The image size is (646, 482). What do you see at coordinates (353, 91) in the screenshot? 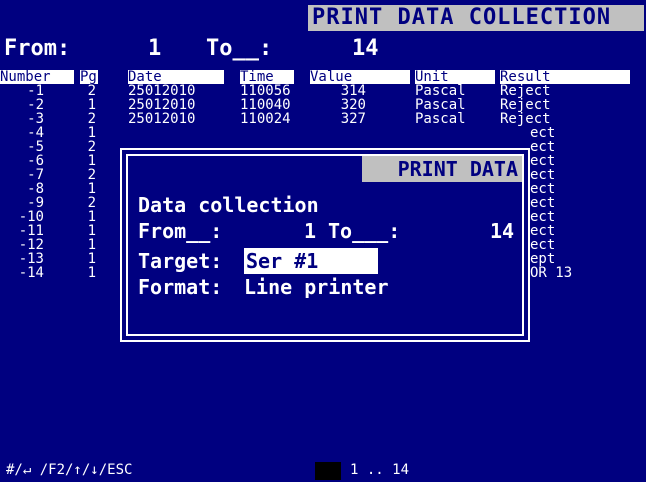
I see `cell-value: 314` at bounding box center [353, 91].